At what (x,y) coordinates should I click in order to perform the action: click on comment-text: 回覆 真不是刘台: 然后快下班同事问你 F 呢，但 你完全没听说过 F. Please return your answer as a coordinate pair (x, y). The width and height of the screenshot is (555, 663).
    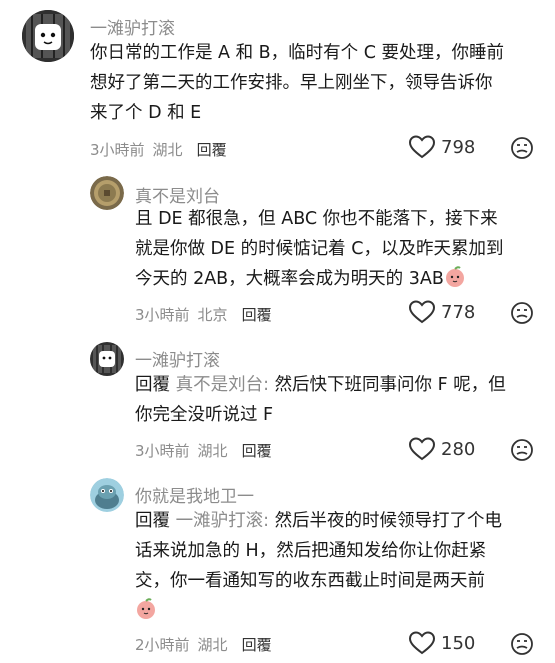
    Looking at the image, I should click on (320, 400).